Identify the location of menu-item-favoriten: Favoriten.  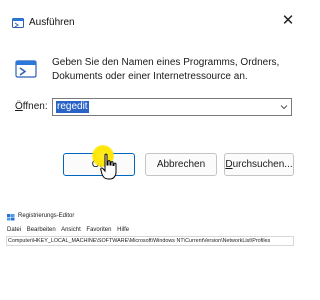
(98, 230).